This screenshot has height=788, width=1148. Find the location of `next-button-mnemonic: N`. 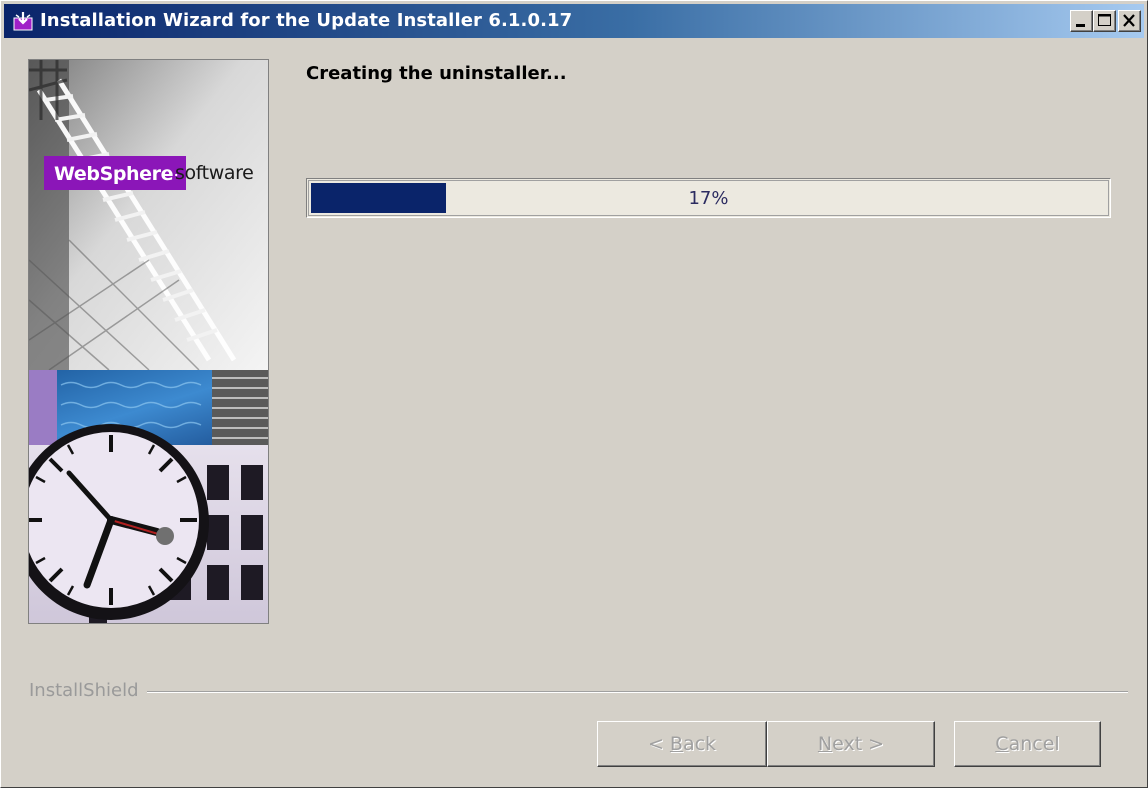

next-button-mnemonic: N is located at coordinates (825, 744).